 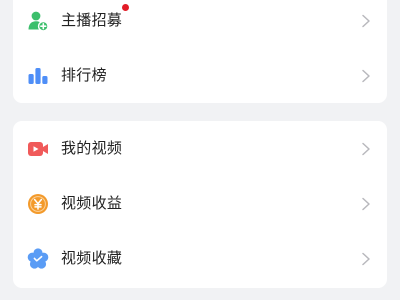 What do you see at coordinates (95, 17) in the screenshot?
I see `menu-item-label: 主播招募` at bounding box center [95, 17].